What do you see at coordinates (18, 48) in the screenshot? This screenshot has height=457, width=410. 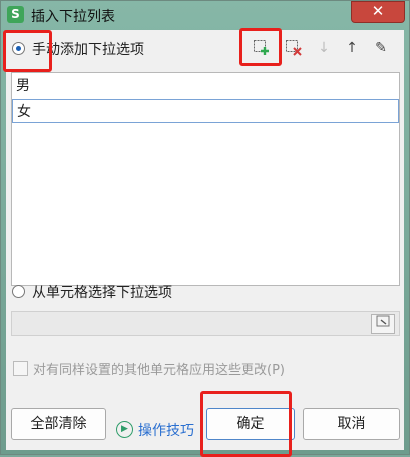 I see `manual-option-radio` at bounding box center [18, 48].